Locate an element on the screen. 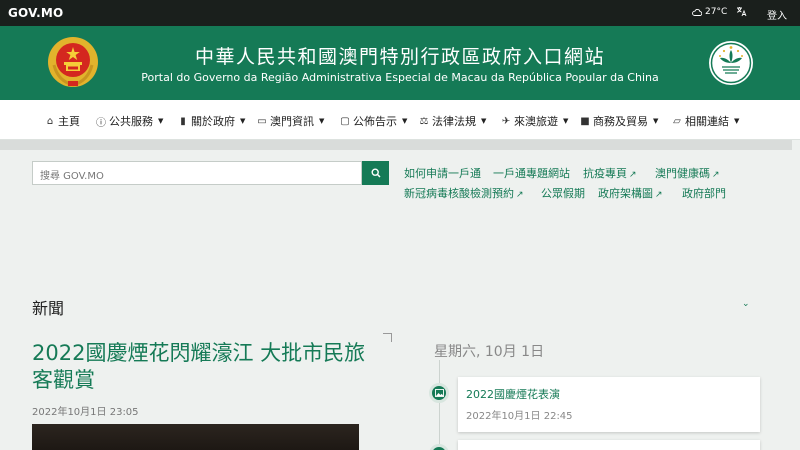  quick-link-label: 政府部門 is located at coordinates (704, 193).